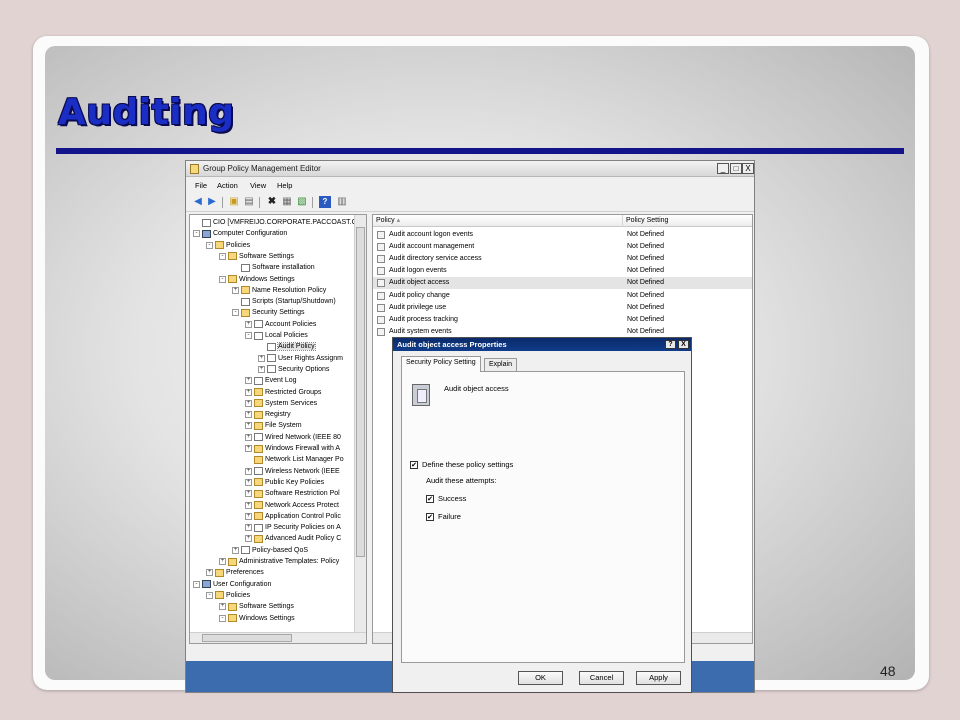 This screenshot has width=960, height=720. I want to click on tree-item: + Wireless Network (IEEE, so click(292, 471).